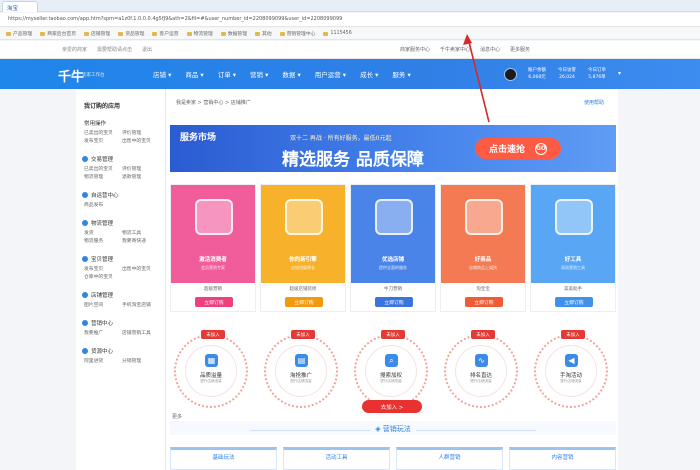 The width and height of the screenshot is (700, 470). I want to click on sidebar-section: 宝贝管理, so click(97, 259).